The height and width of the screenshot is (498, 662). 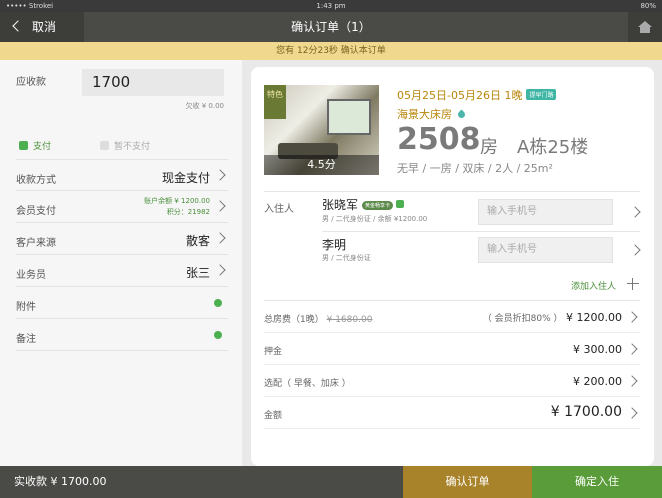 I want to click on receivable-input: 1700, so click(x=153, y=82).